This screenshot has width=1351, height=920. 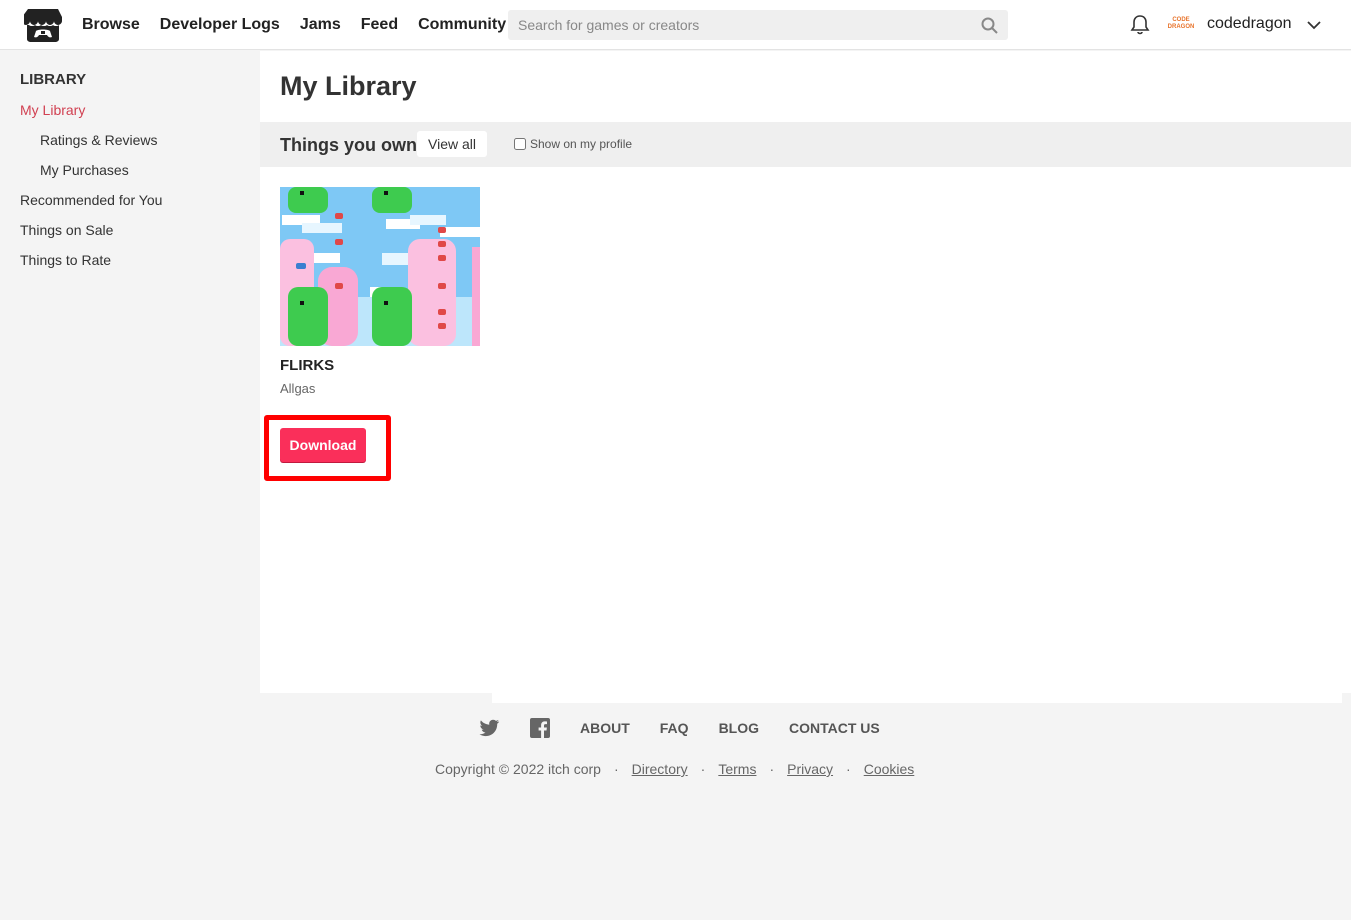 I want to click on directory-link: Directory, so click(x=660, y=769).